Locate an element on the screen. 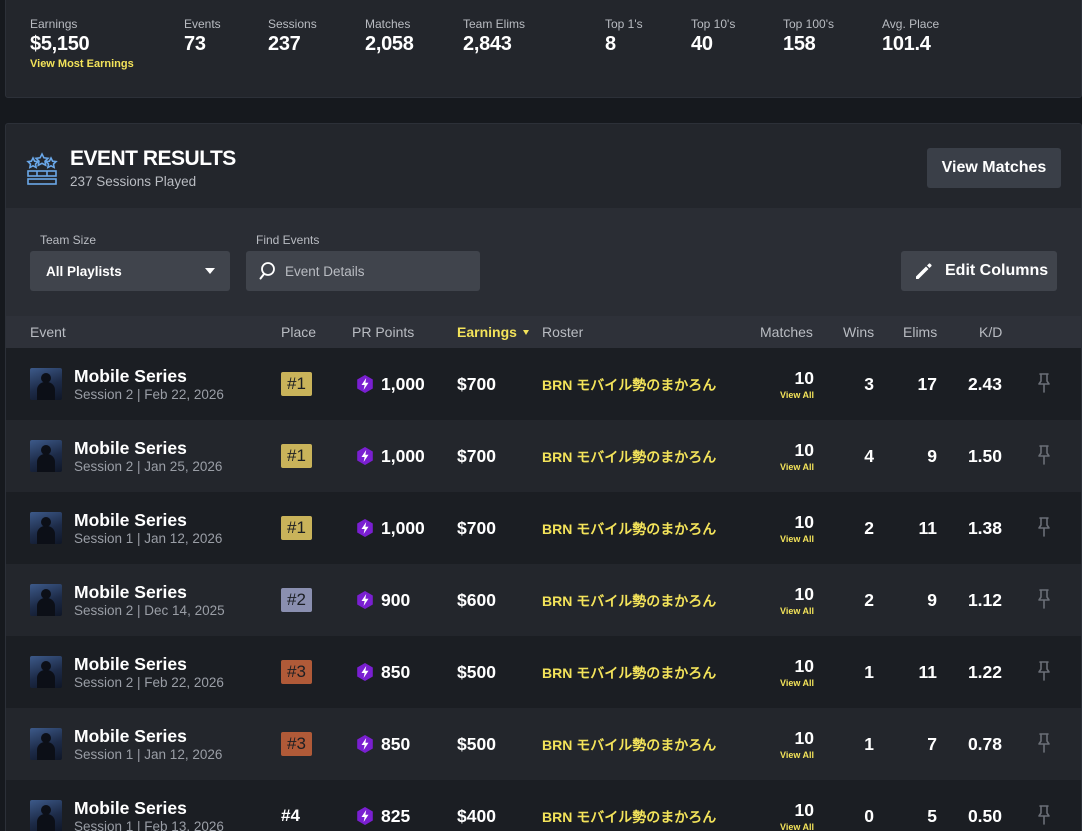 This screenshot has height=831, width=1082. stat-value: 158 is located at coordinates (799, 44).